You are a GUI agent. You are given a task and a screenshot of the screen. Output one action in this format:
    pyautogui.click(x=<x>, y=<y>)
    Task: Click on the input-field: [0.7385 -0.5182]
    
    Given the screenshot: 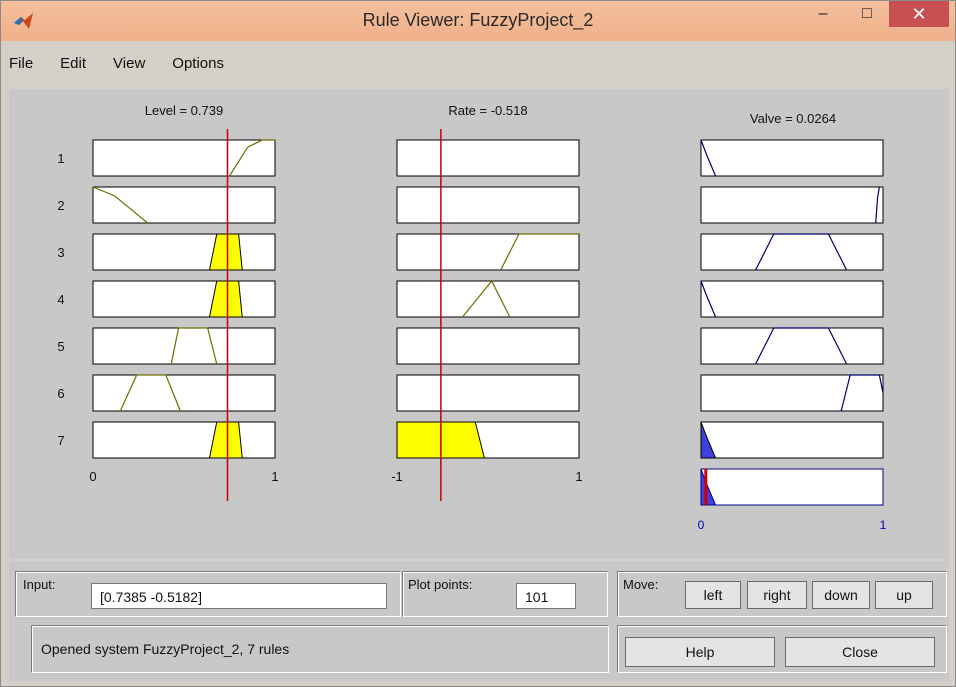 What is the action you would take?
    pyautogui.click(x=239, y=596)
    